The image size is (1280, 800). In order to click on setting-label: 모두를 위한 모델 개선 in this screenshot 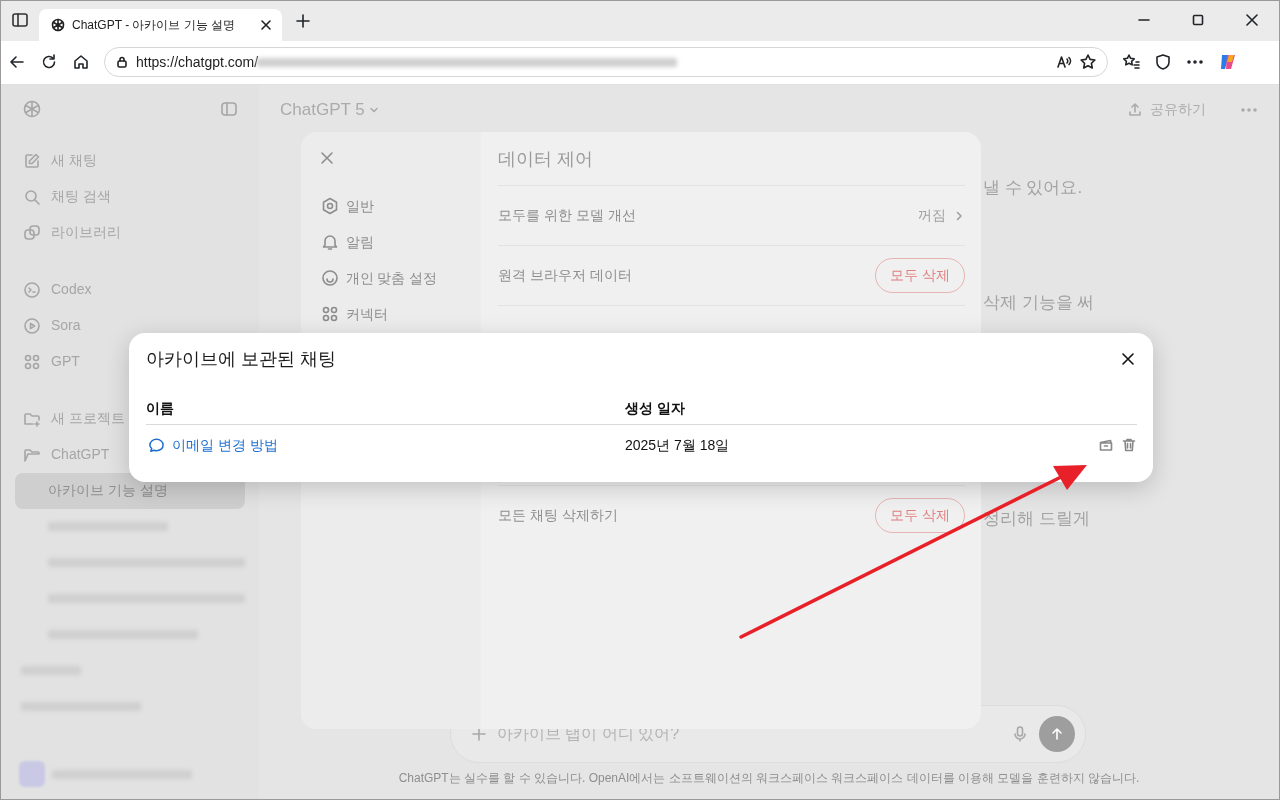, I will do `click(567, 215)`.